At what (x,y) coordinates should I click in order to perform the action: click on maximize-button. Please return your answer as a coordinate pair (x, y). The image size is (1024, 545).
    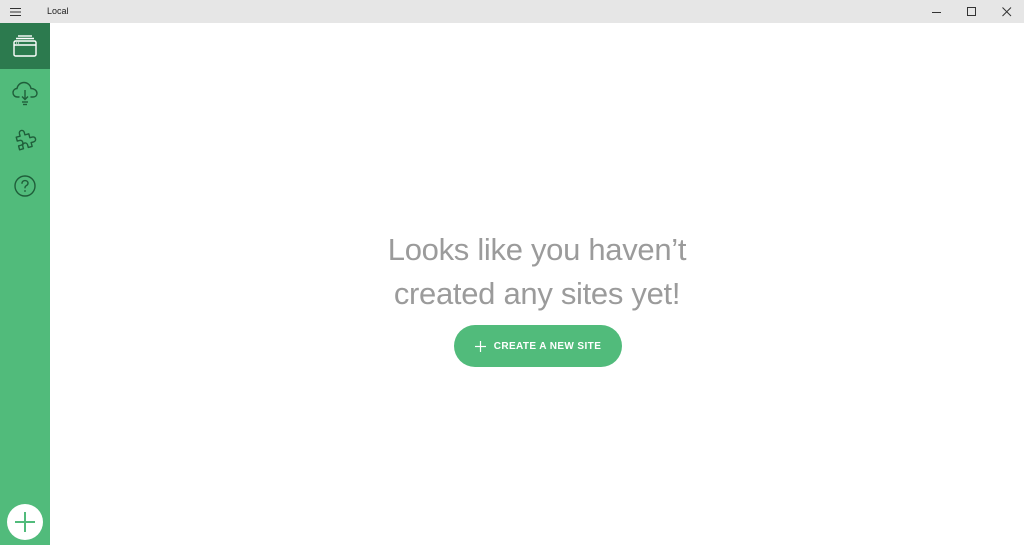
    Looking at the image, I should click on (971, 11).